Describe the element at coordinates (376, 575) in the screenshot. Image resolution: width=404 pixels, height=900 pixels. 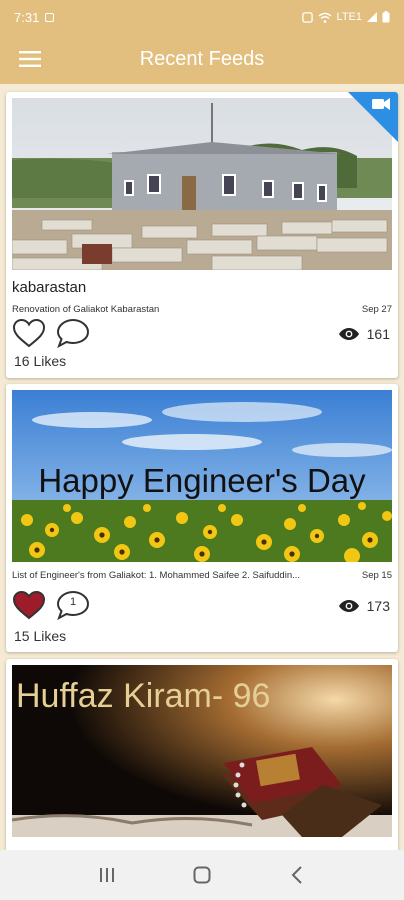
I see `feed-date: Sep 15` at that location.